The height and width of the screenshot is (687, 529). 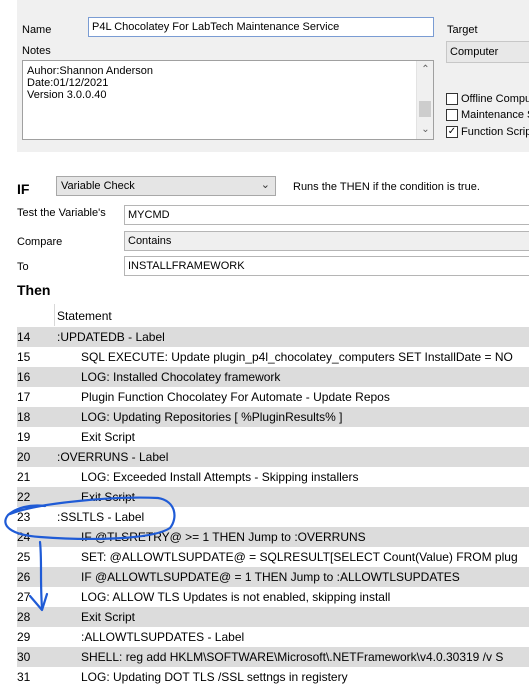 I want to click on test-variable-input: MYCMD, so click(x=326, y=215).